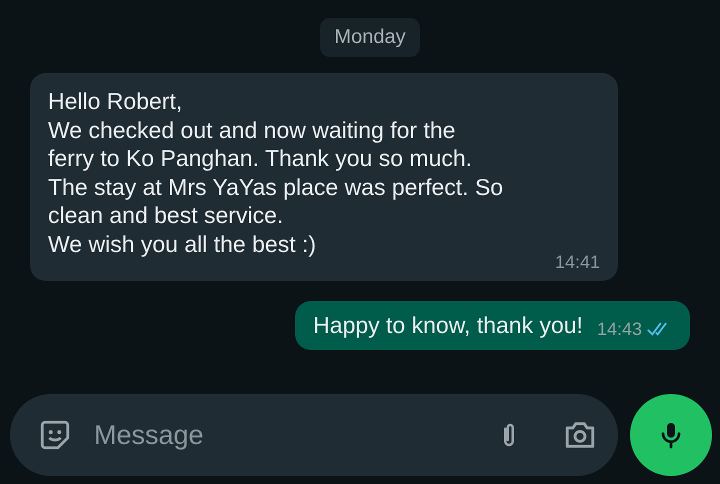  What do you see at coordinates (370, 37) in the screenshot?
I see `date-chip: Monday` at bounding box center [370, 37].